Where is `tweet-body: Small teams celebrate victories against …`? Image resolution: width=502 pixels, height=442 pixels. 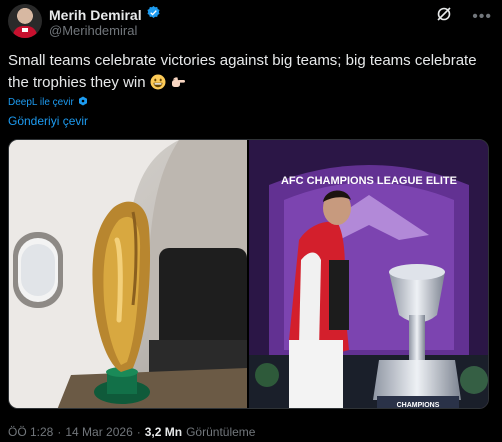
tweet-body: Small teams celebrate victories against … is located at coordinates (242, 71).